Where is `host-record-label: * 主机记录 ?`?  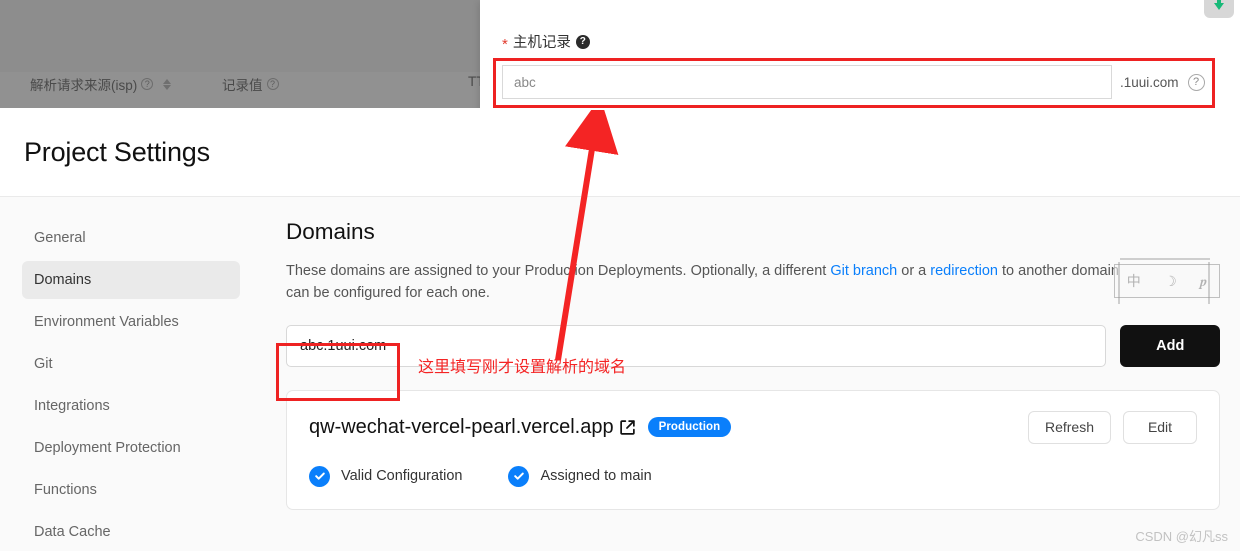
host-record-label: * 主机记录 ? is located at coordinates (546, 41).